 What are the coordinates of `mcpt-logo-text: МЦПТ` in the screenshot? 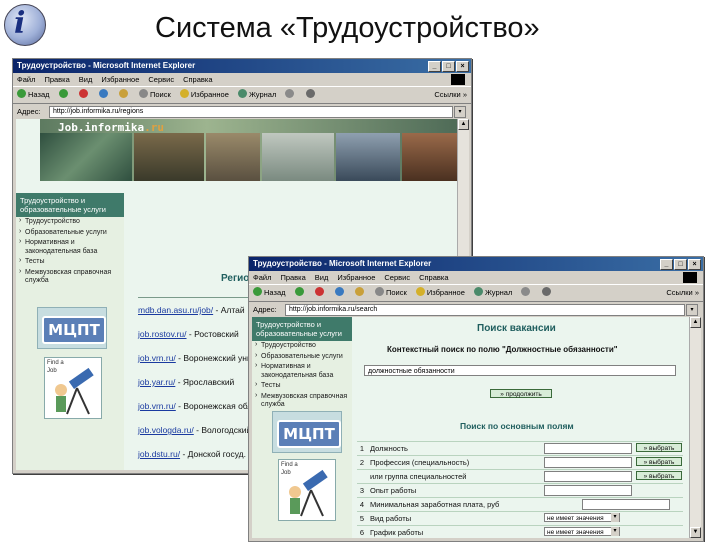 It's located at (309, 434).